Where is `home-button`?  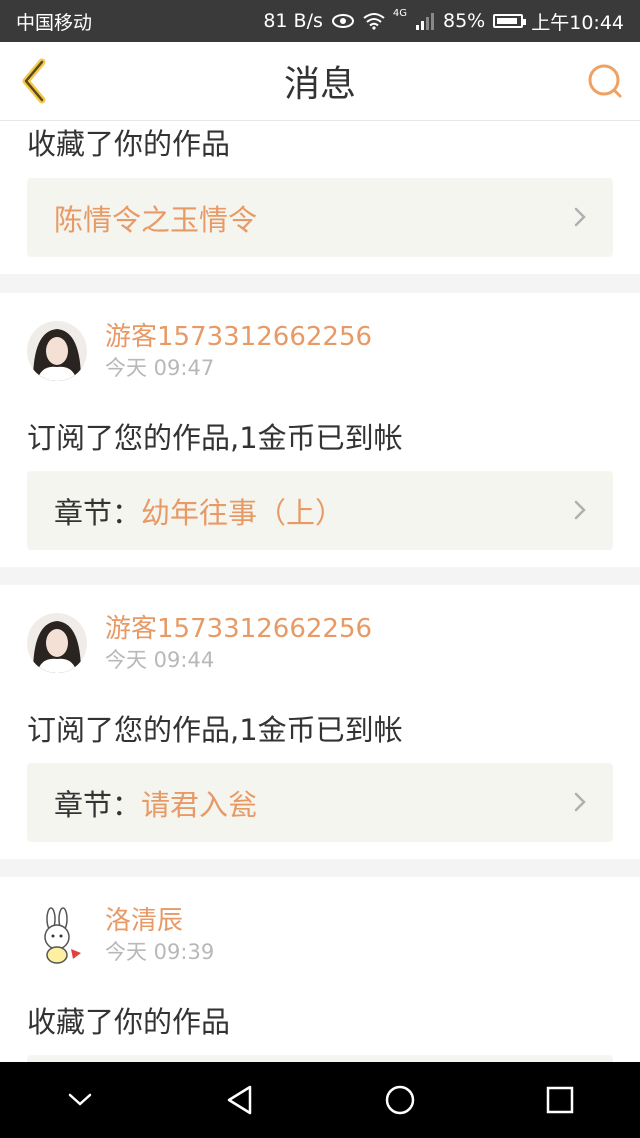 home-button is located at coordinates (400, 1100).